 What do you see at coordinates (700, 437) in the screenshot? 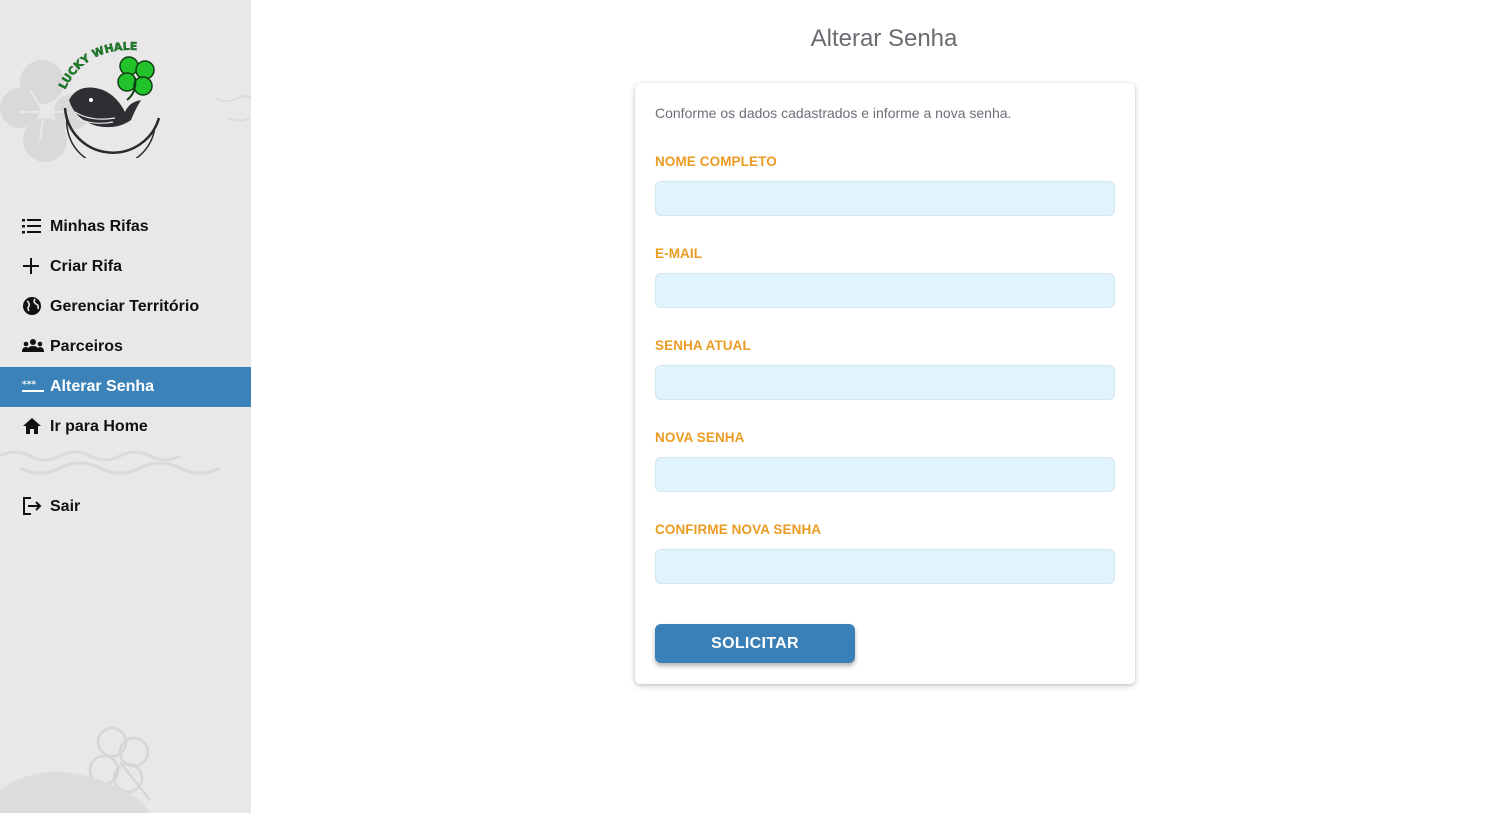
I see `new-password-label: NOVA SENHA` at bounding box center [700, 437].